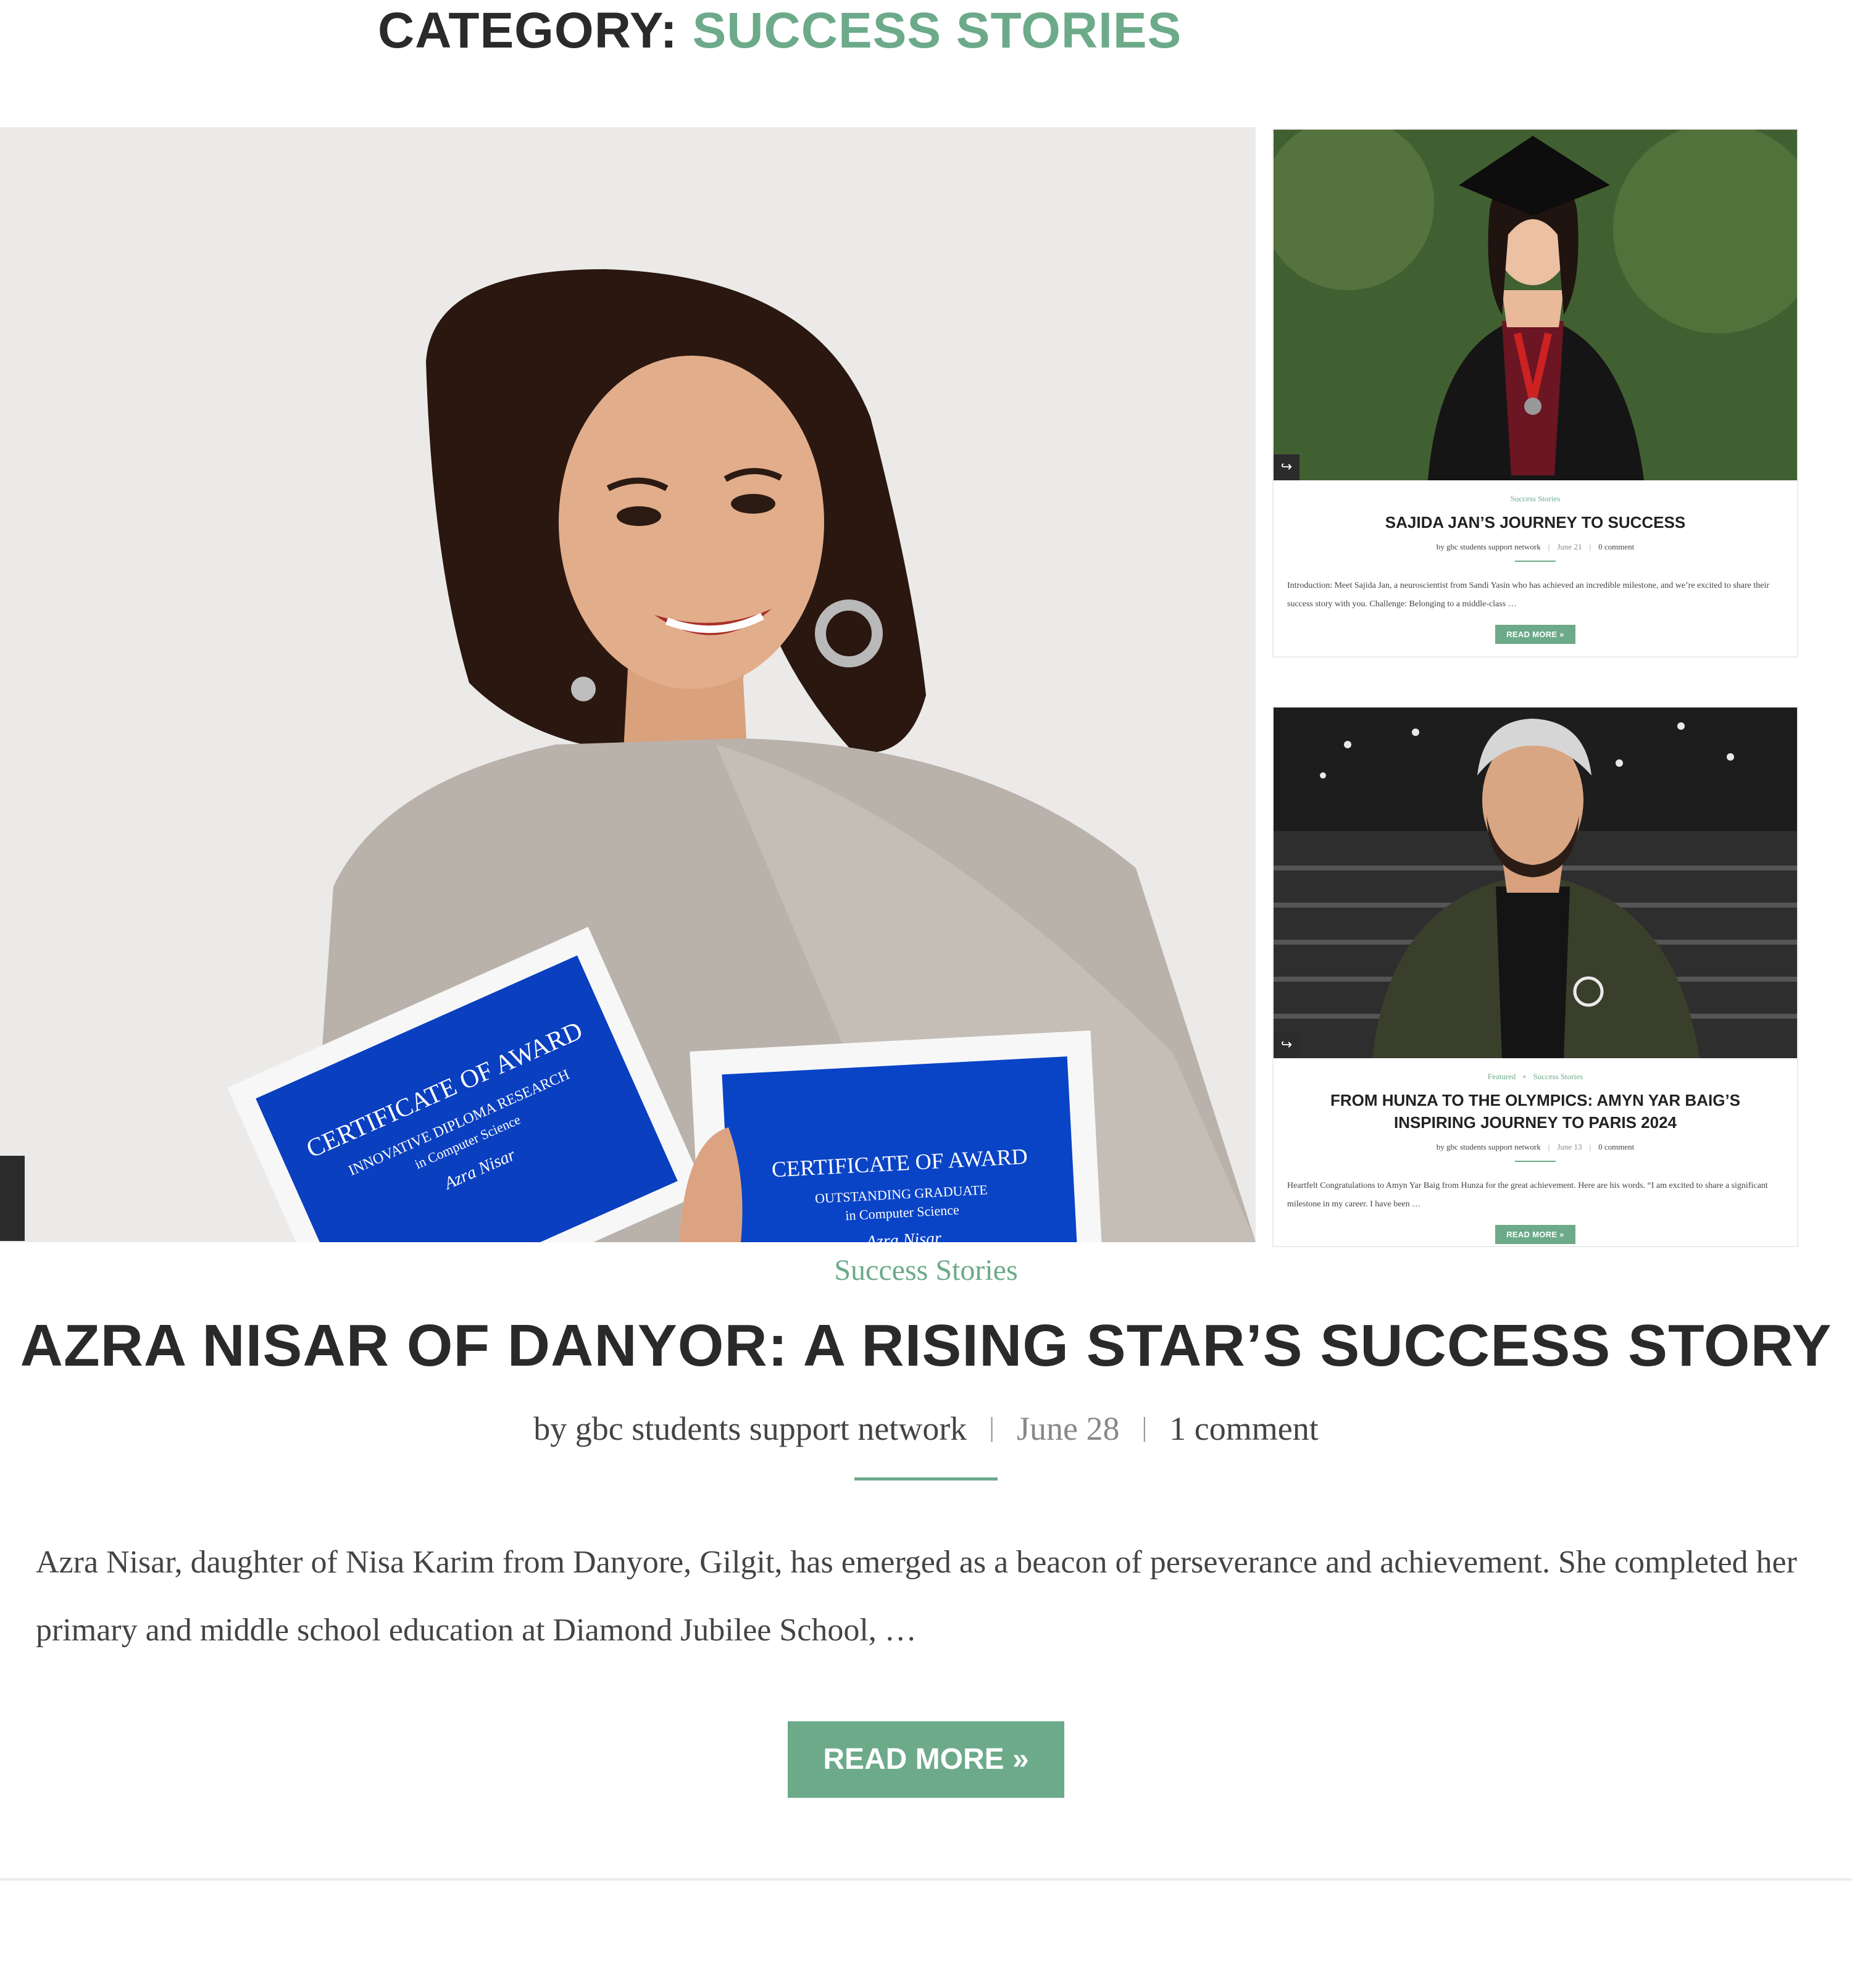 This screenshot has width=1852, height=1988. I want to click on category-heading: CATEGORY: SUCCESS STORIES, so click(780, 31).